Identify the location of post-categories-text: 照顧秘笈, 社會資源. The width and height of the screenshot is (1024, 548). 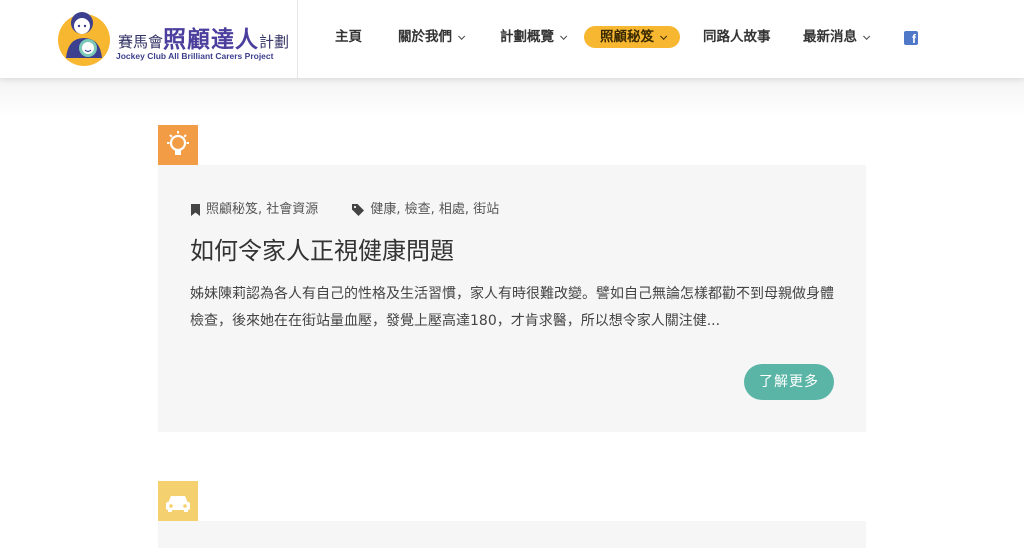
(262, 210).